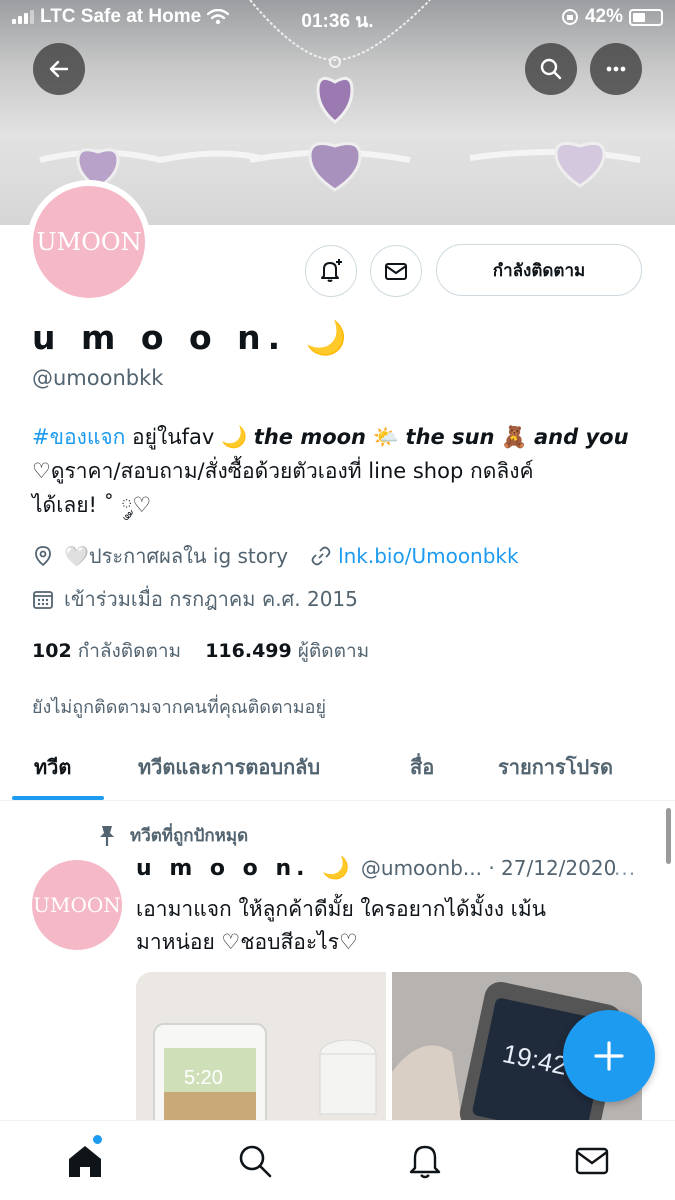 Image resolution: width=675 pixels, height=1200 pixels. I want to click on joined-date: เข้าร่วมเมื่อ กรกฎาคม ค.ศ. 2015, so click(211, 599).